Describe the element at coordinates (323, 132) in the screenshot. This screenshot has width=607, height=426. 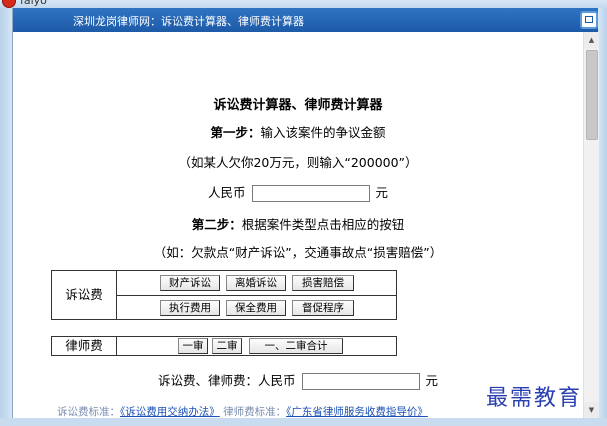
I see `step1-text: 输入该案件的争议金额` at that location.